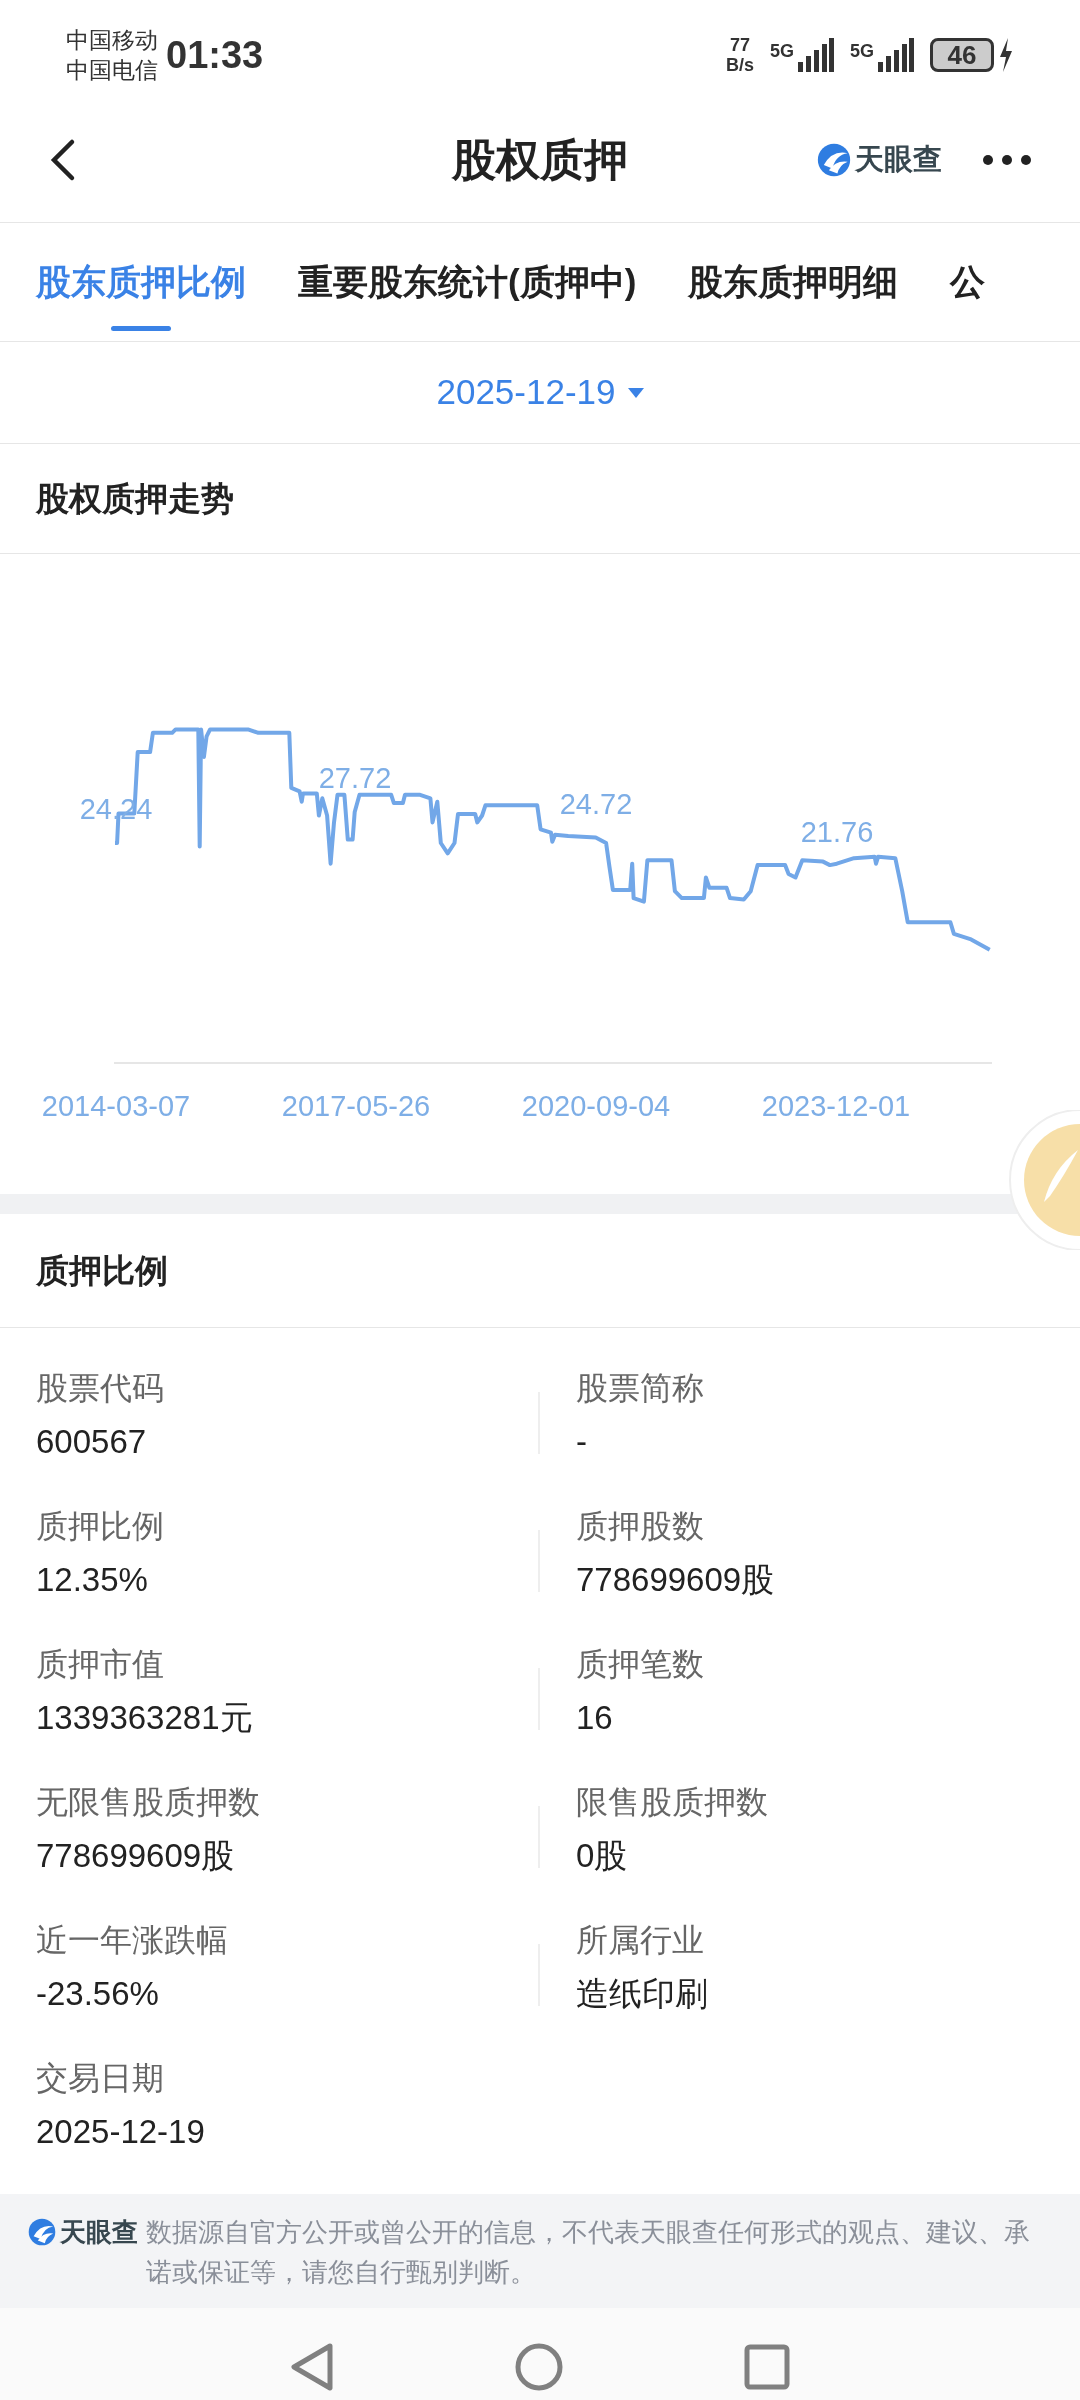 The width and height of the screenshot is (1080, 2400). Describe the element at coordinates (100, 1526) in the screenshot. I see `field-label: 质押比例` at that location.